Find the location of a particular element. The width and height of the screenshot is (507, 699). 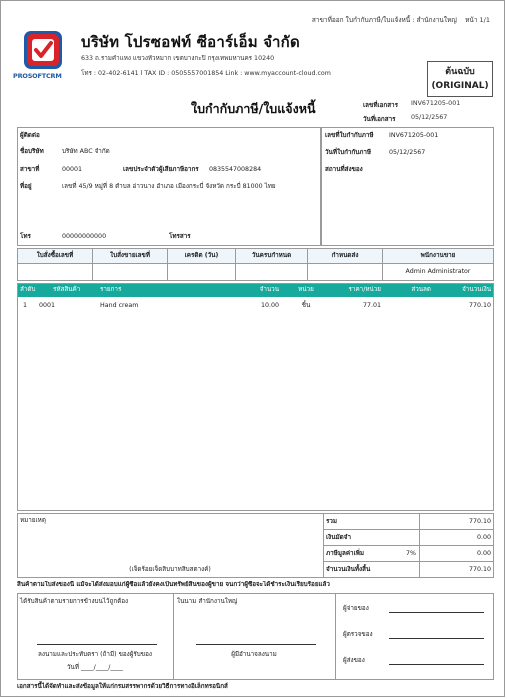

invoice-no-value: INV671205-001 is located at coordinates (414, 135).